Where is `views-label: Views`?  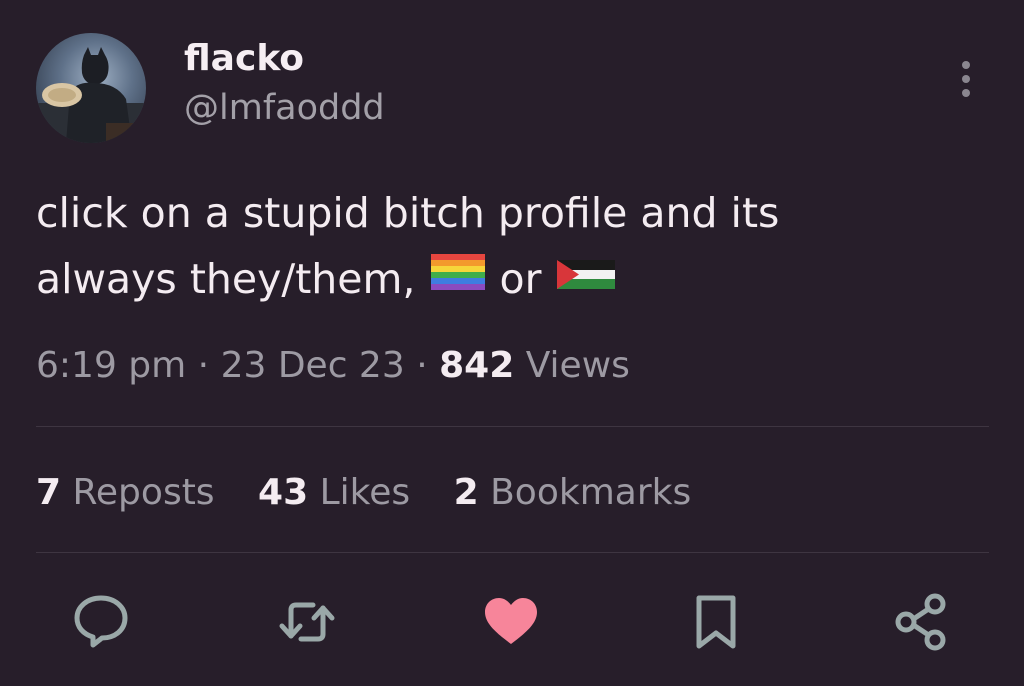
views-label: Views is located at coordinates (577, 365).